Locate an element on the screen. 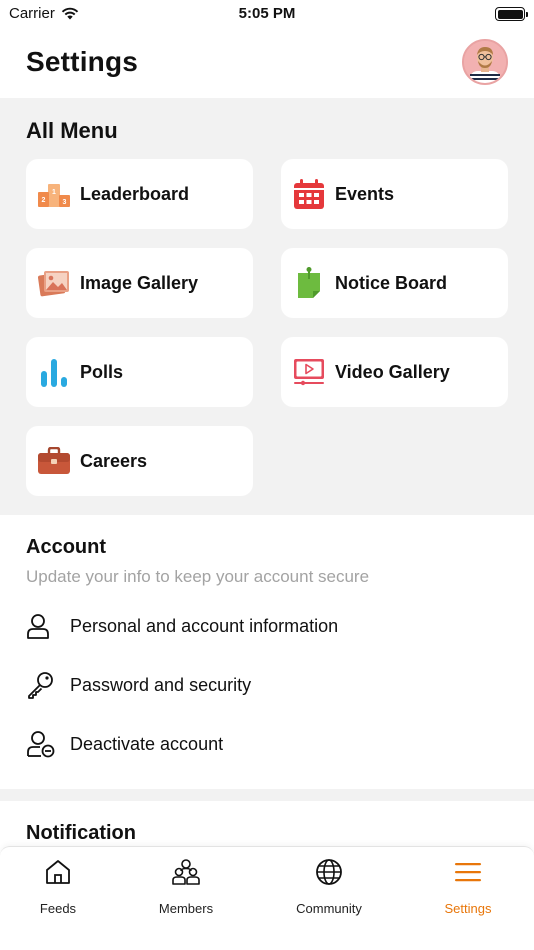 The height and width of the screenshot is (950, 534). menu-tile-video-gallery: Video Gallery is located at coordinates (394, 372).